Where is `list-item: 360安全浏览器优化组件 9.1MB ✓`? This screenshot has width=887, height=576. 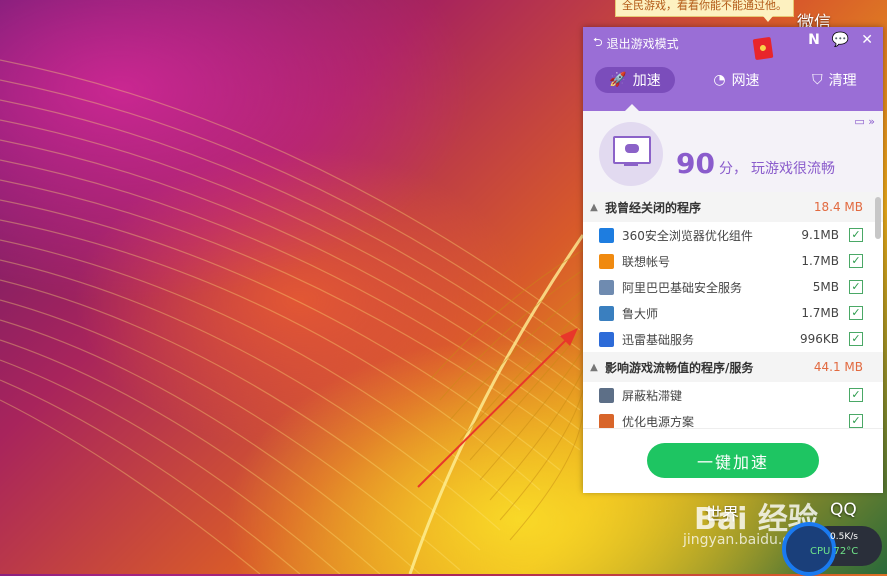 list-item: 360安全浏览器优化组件 9.1MB ✓ is located at coordinates (733, 235).